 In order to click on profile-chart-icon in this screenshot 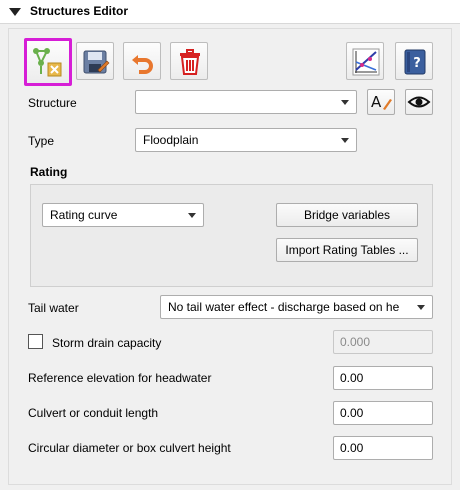, I will do `click(366, 62)`.